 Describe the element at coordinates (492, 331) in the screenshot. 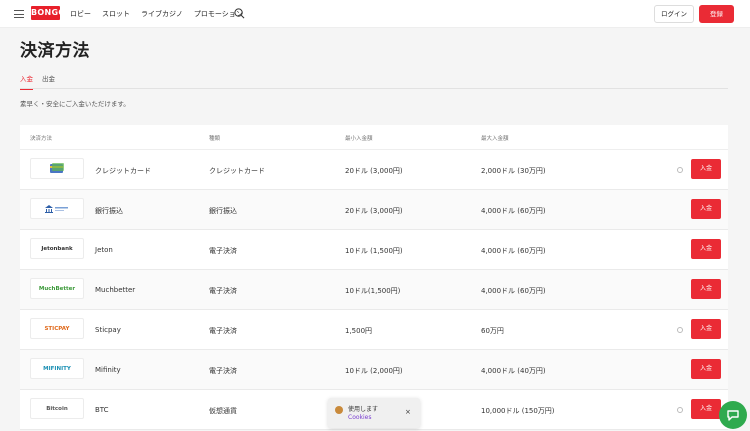

I see `max-deposit: 60万円` at that location.